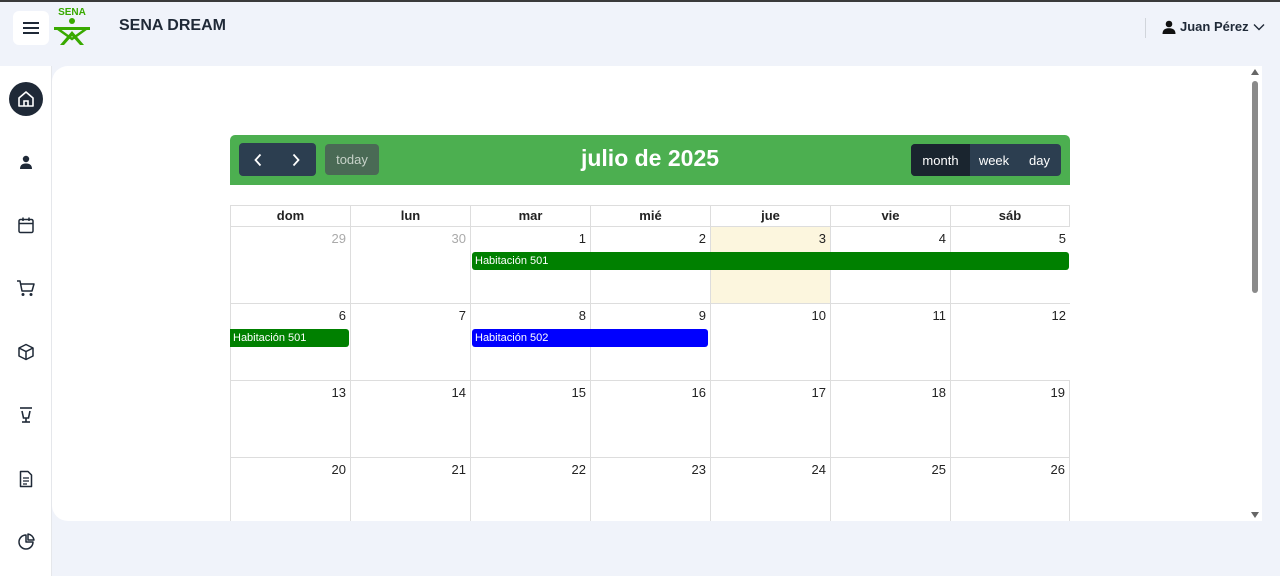 This screenshot has height=576, width=1280. I want to click on weekday-header: dom lun mar mié jue vie sáb, so click(650, 215).